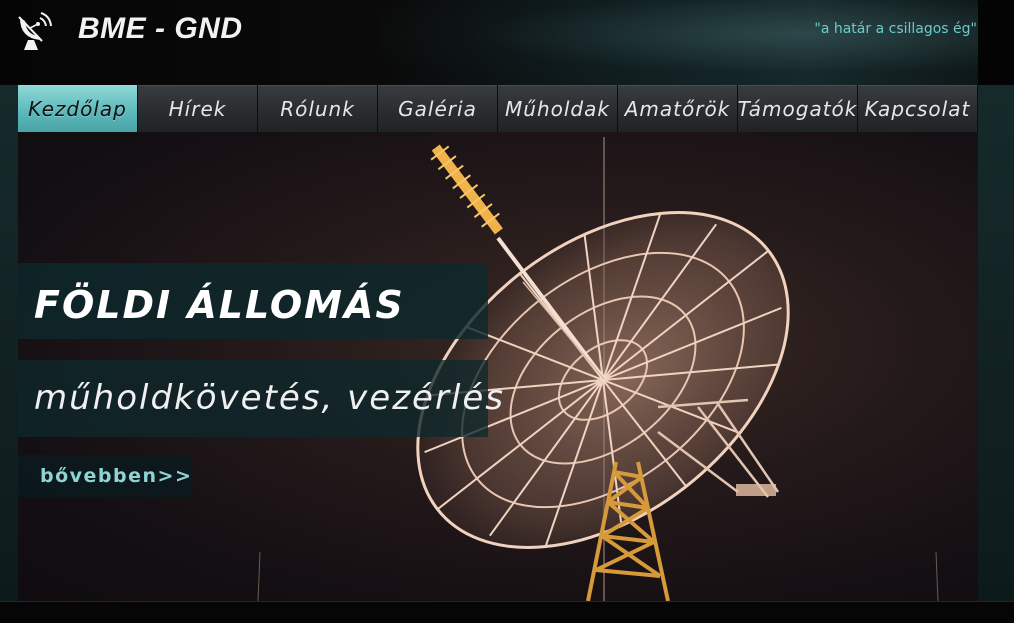  I want to click on nav-item-rolunk: Rólunk, so click(318, 108).